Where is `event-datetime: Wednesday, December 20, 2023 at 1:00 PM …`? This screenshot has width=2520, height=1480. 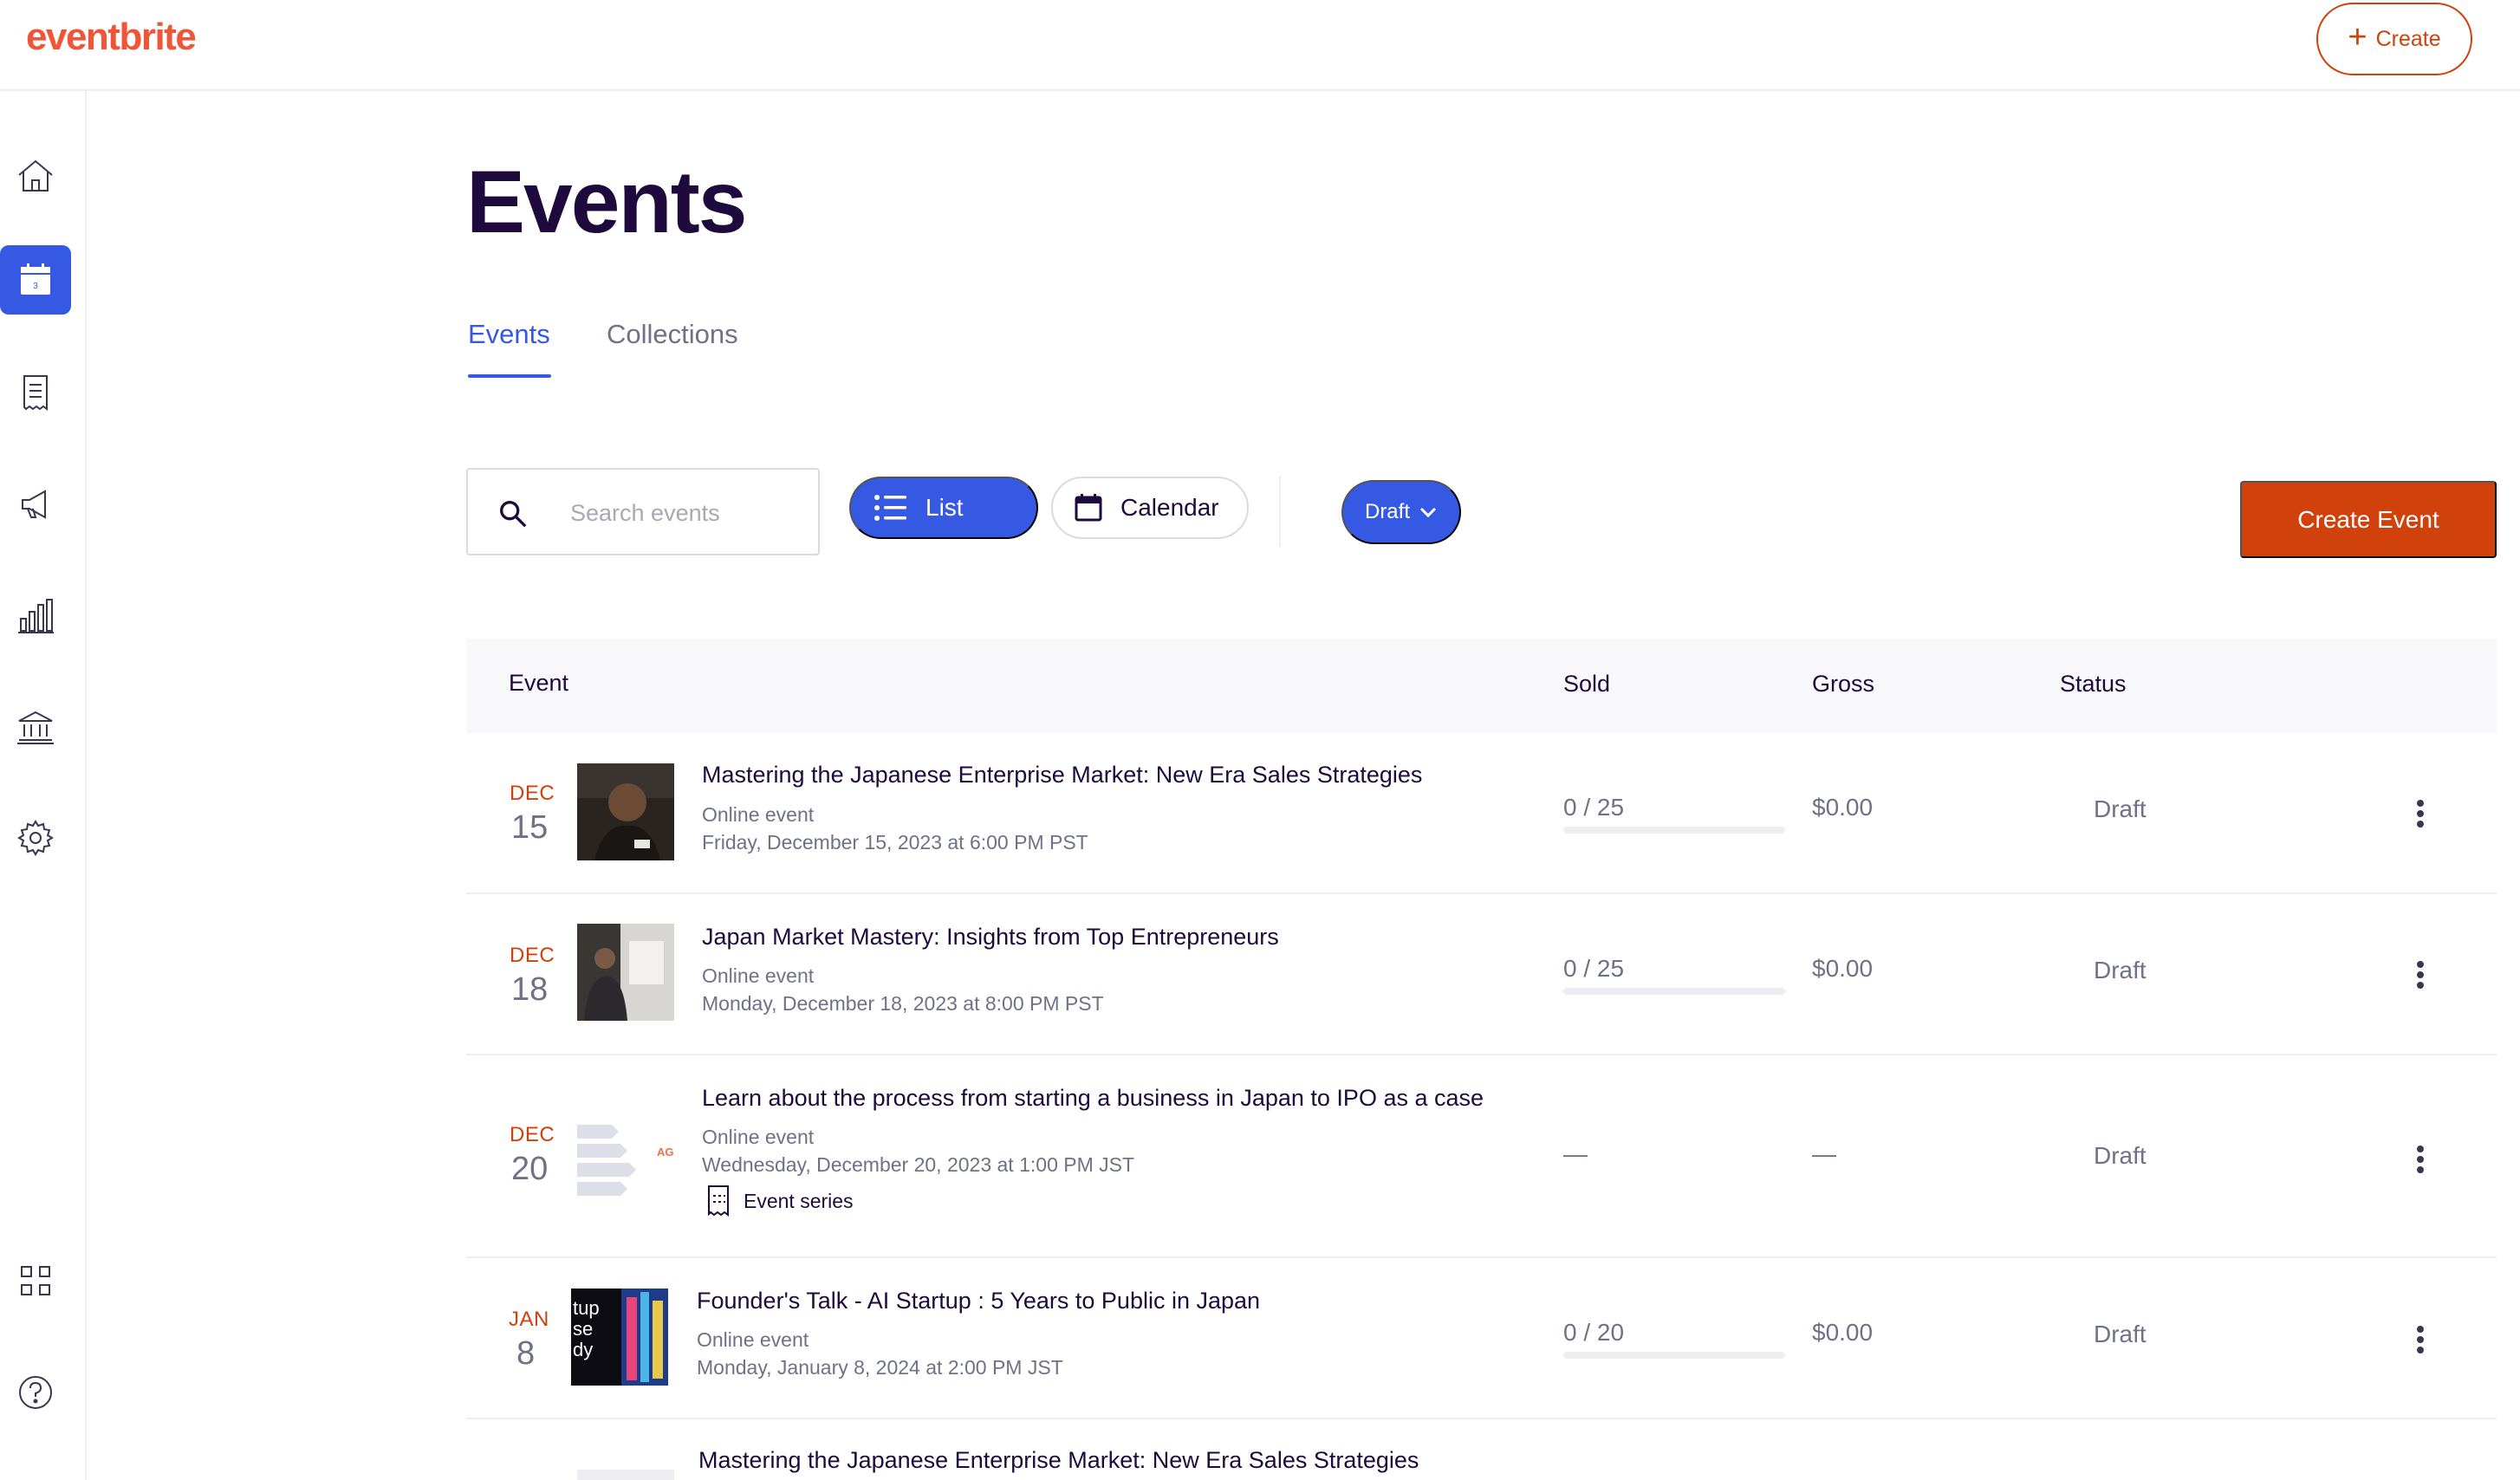 event-datetime: Wednesday, December 20, 2023 at 1:00 PM … is located at coordinates (918, 1164).